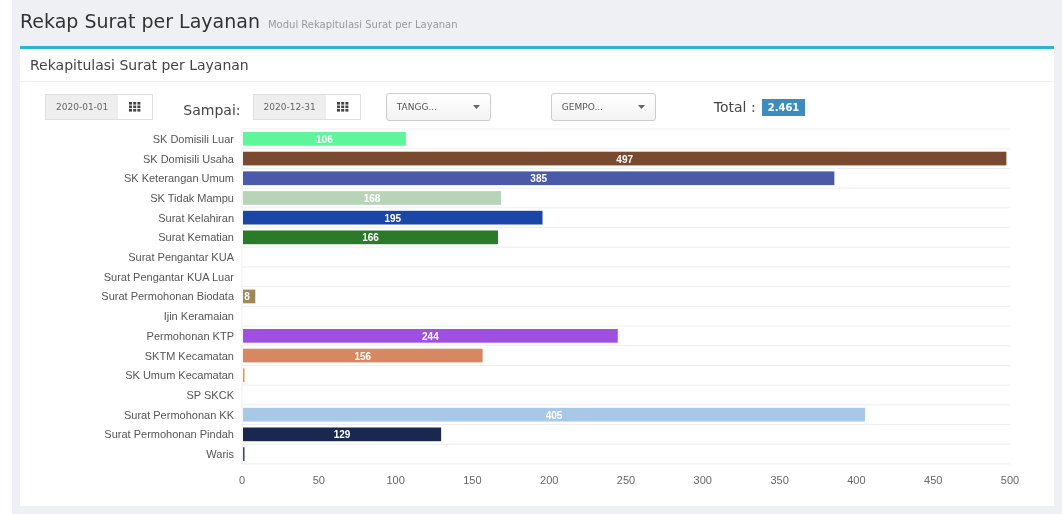 Image resolution: width=1062 pixels, height=514 pixels. Describe the element at coordinates (537, 65) in the screenshot. I see `card-title: Rekapitulasi Surat per Layanan` at that location.